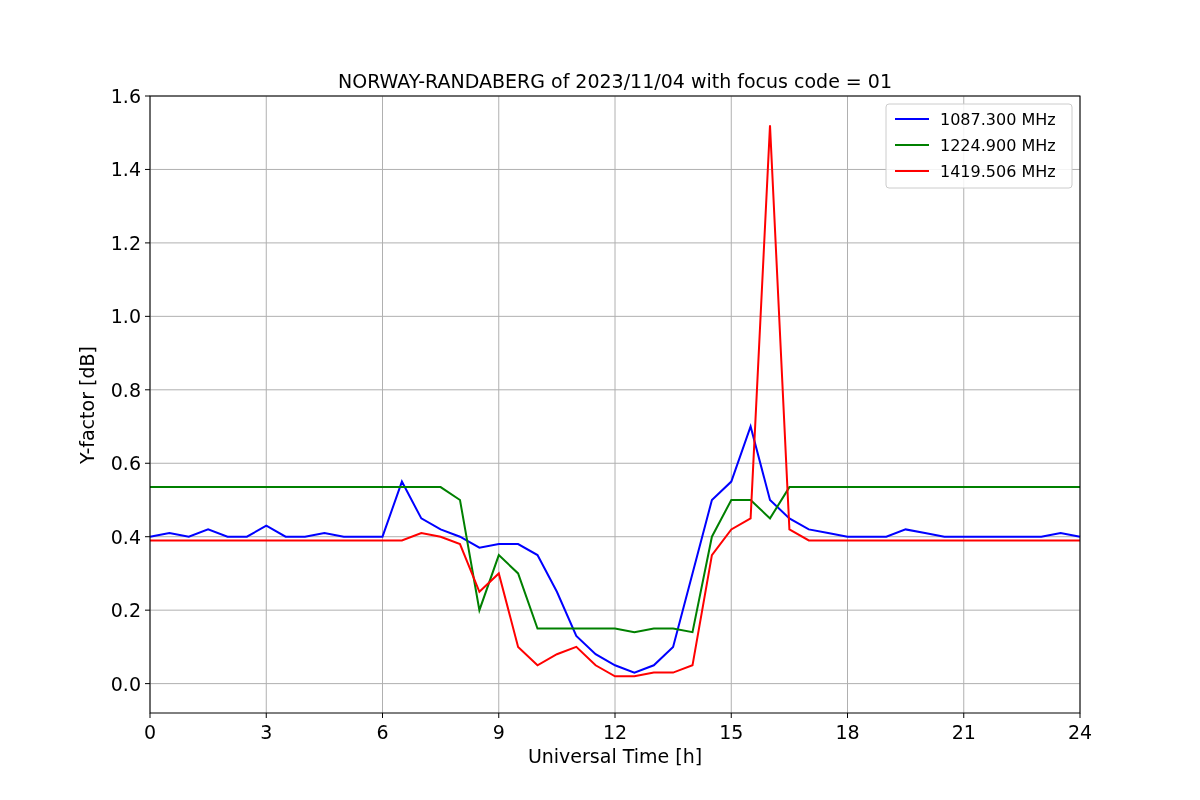 The image size is (1200, 800). Describe the element at coordinates (125, 463) in the screenshot. I see `tick-label: 0.6` at that location.